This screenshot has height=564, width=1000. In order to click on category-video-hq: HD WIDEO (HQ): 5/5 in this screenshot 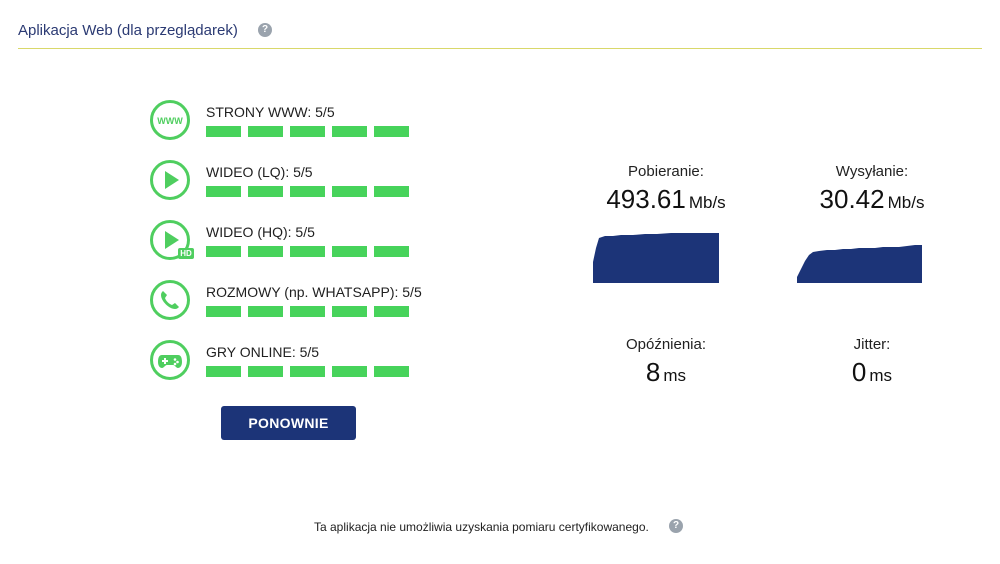, I will do `click(285, 245)`.